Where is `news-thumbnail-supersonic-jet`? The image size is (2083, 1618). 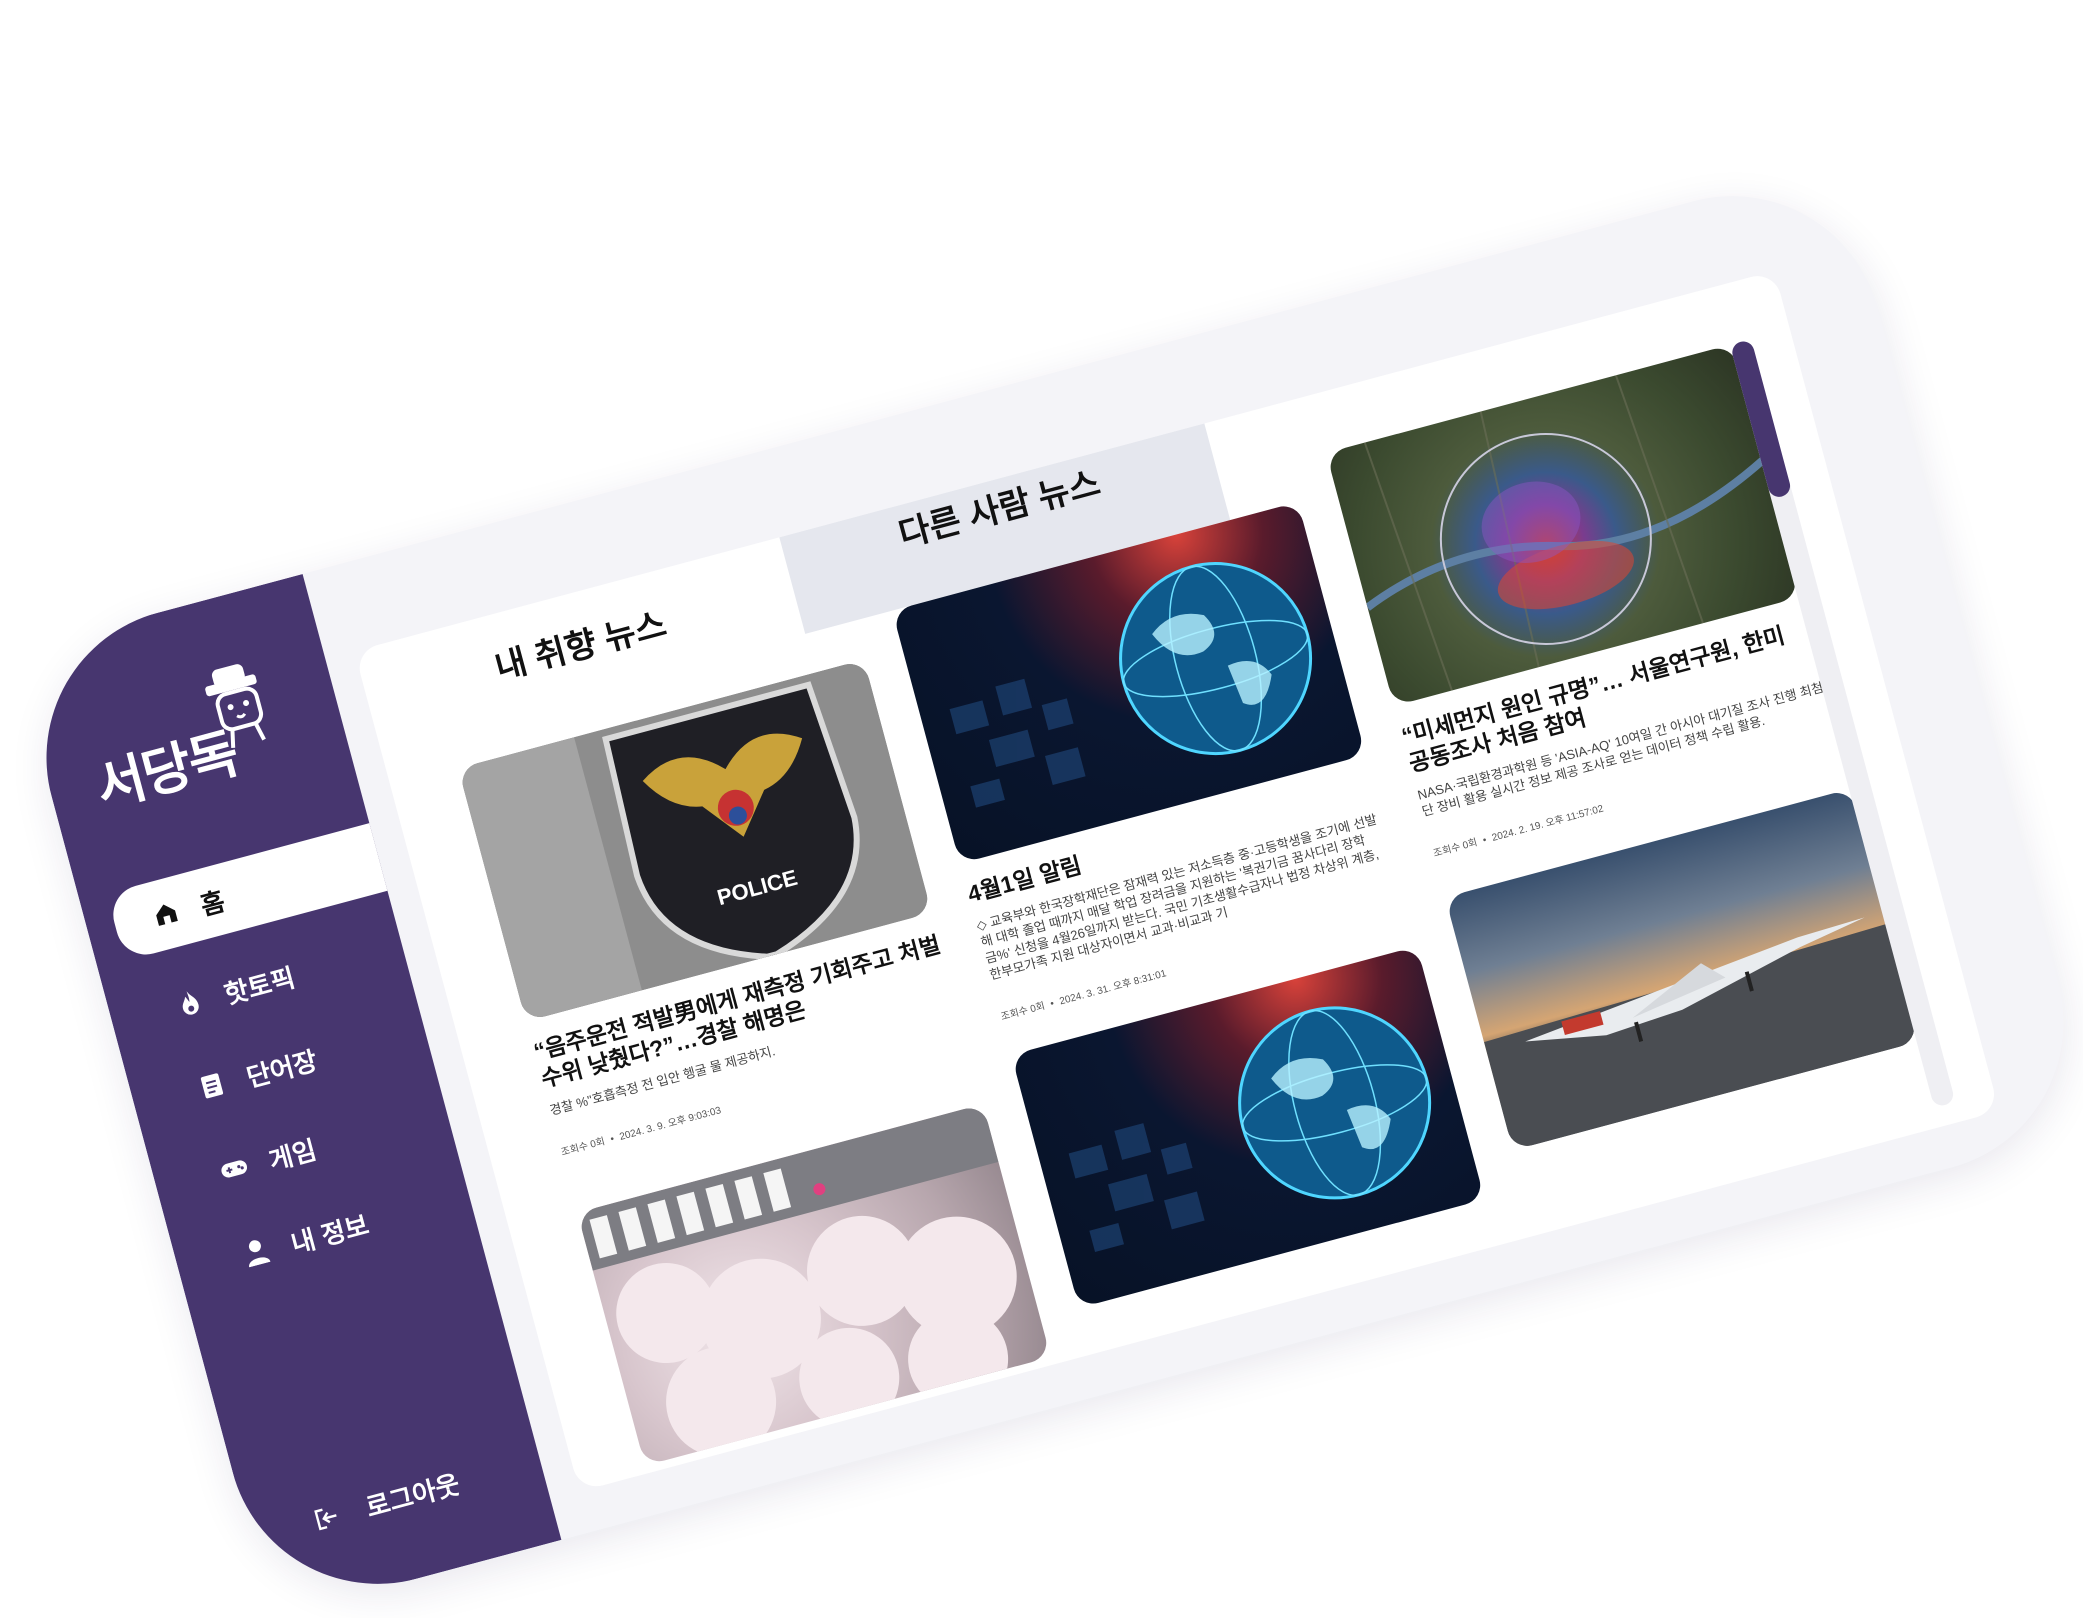 news-thumbnail-supersonic-jet is located at coordinates (1682, 969).